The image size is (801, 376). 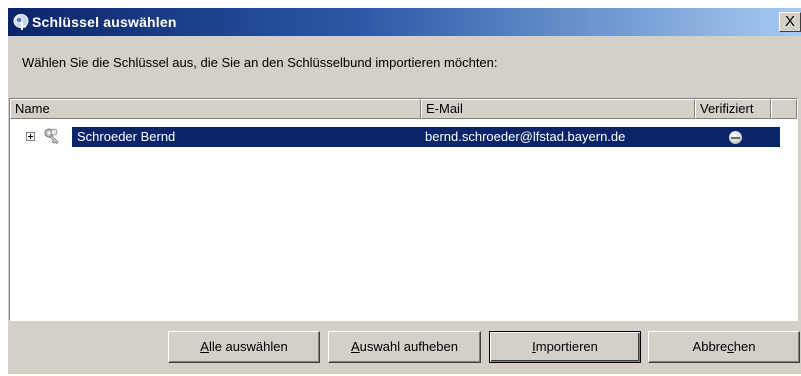 I want to click on select-all-label-post: lle auswählen, so click(x=248, y=346).